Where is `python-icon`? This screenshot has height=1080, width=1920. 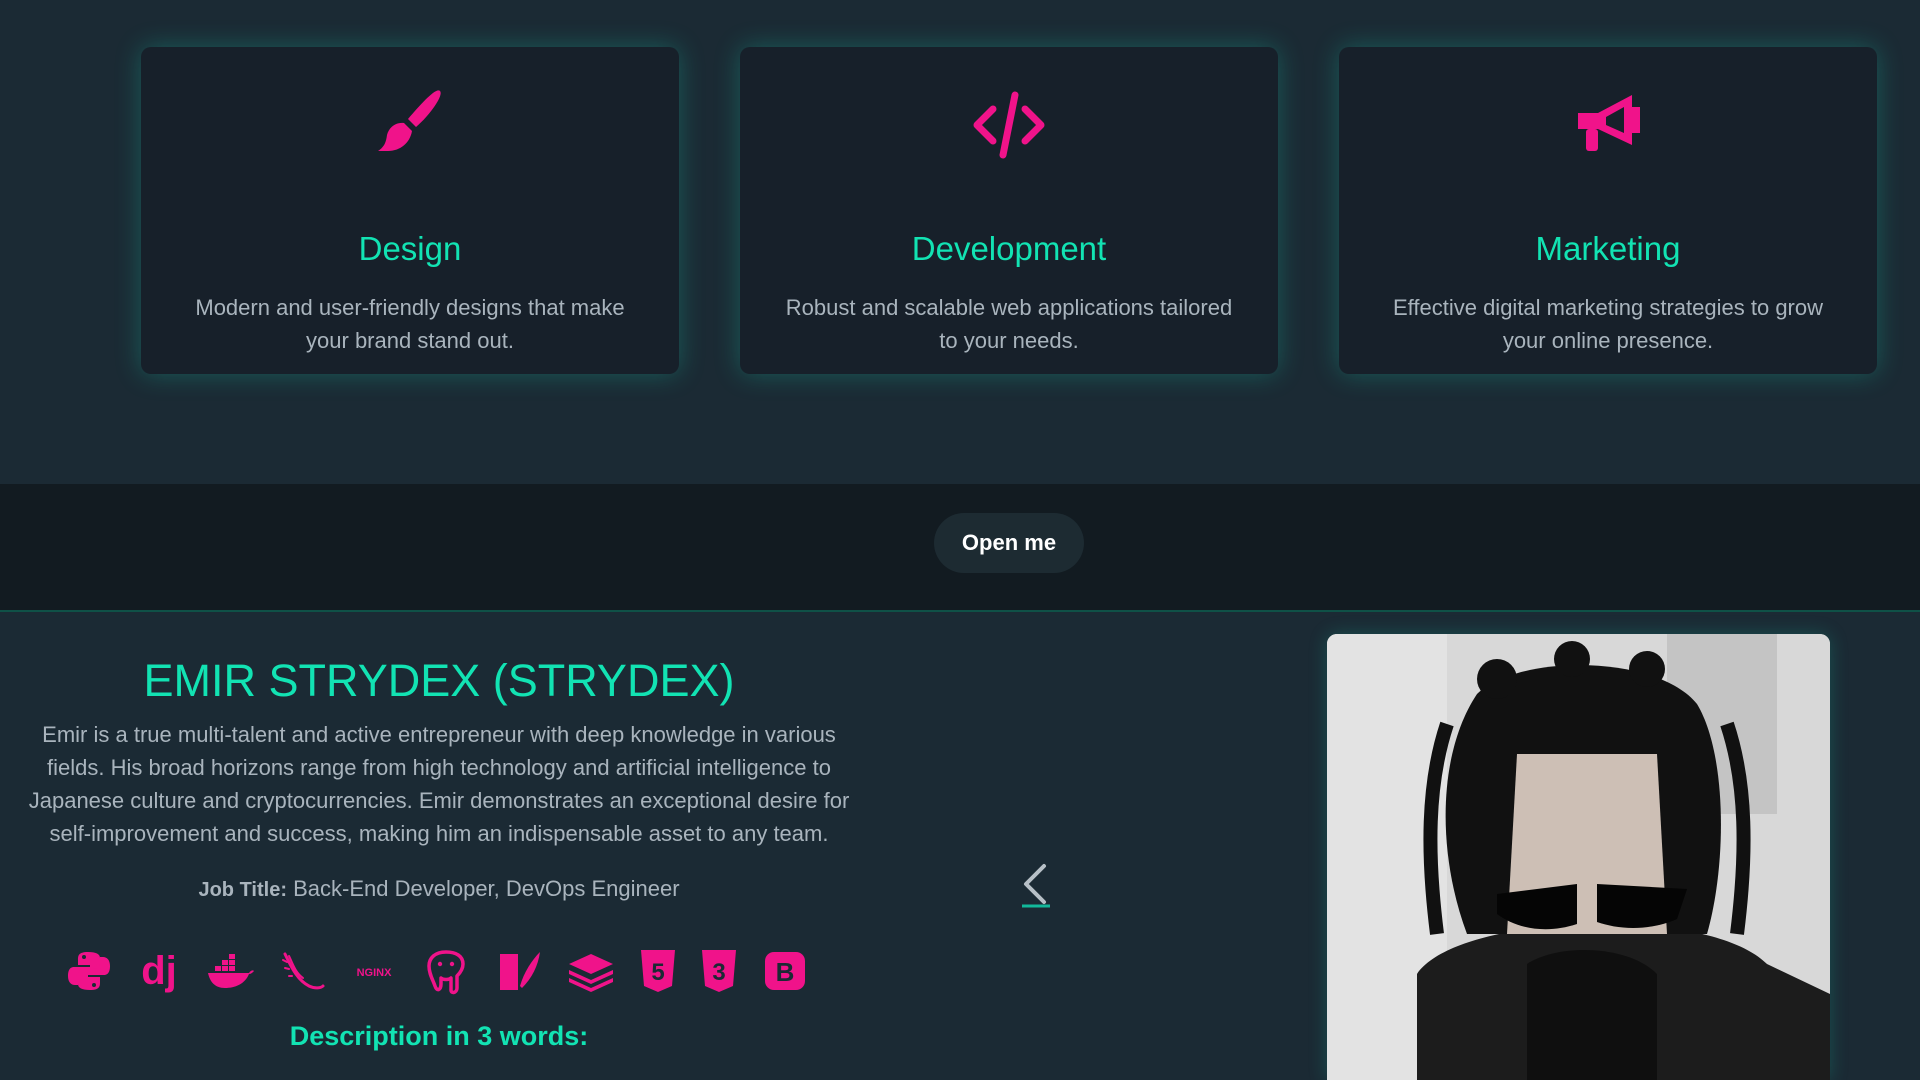 python-icon is located at coordinates (89, 971).